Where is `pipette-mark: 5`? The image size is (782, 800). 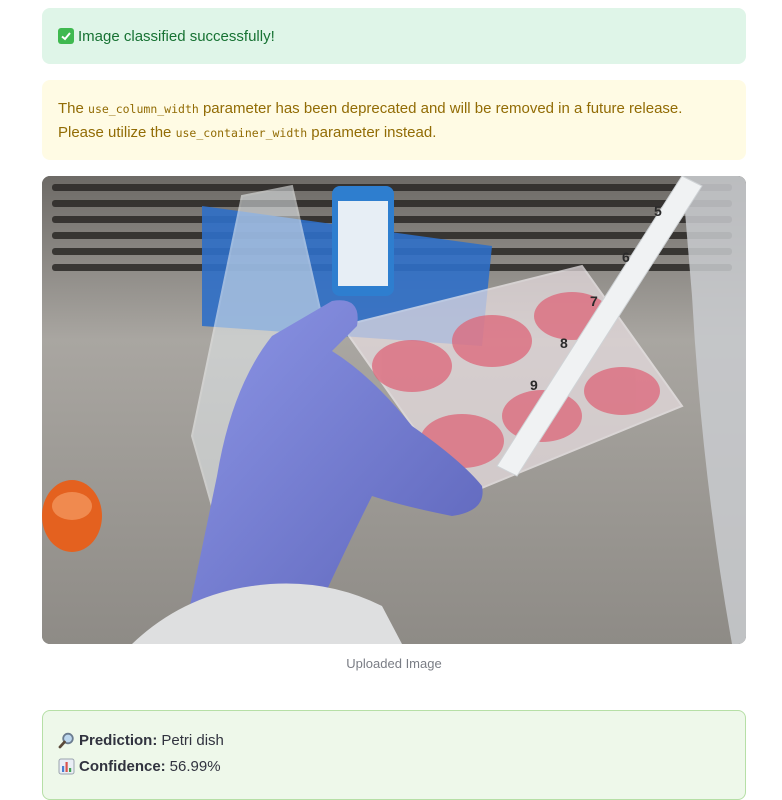 pipette-mark: 5 is located at coordinates (658, 211).